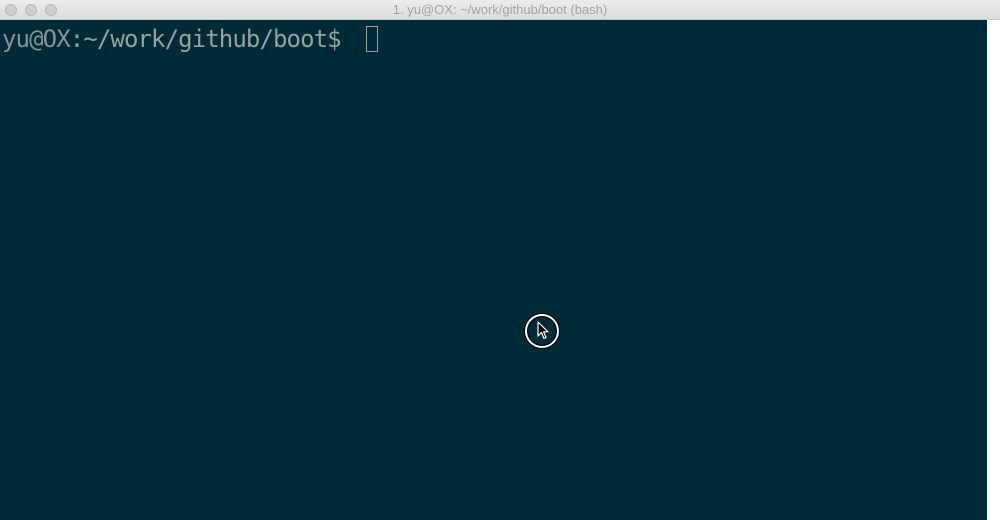 The width and height of the screenshot is (1000, 520). I want to click on arrow-cursor-icon, so click(543, 330).